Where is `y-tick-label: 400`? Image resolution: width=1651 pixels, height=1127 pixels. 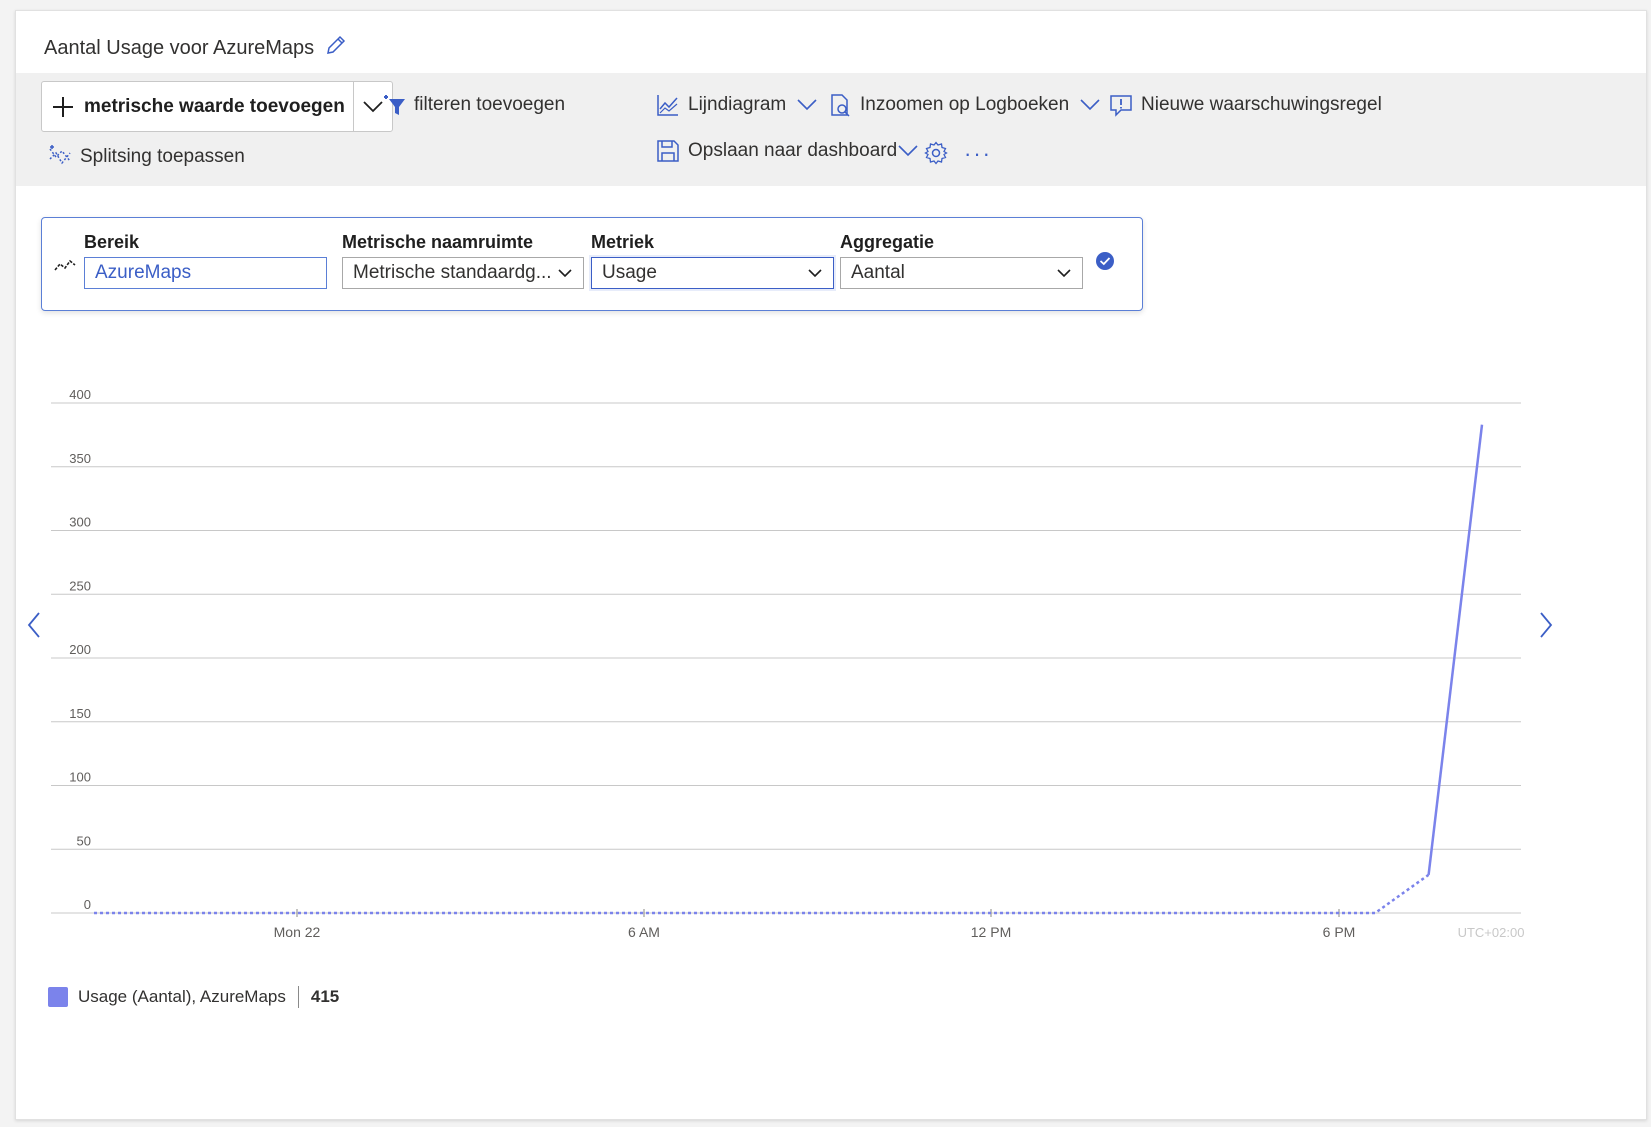 y-tick-label: 400 is located at coordinates (80, 394).